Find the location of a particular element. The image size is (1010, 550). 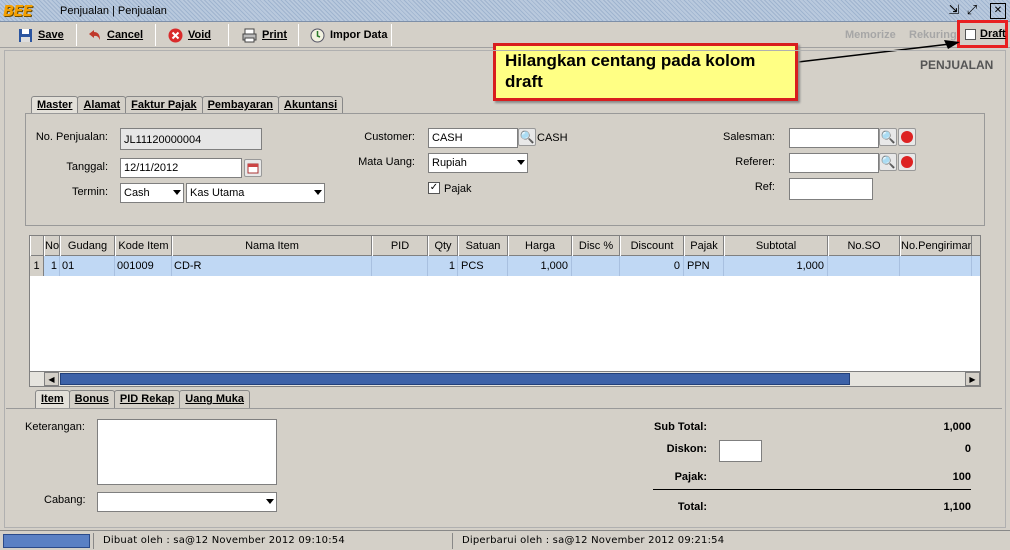

void-label: Void is located at coordinates (200, 35).